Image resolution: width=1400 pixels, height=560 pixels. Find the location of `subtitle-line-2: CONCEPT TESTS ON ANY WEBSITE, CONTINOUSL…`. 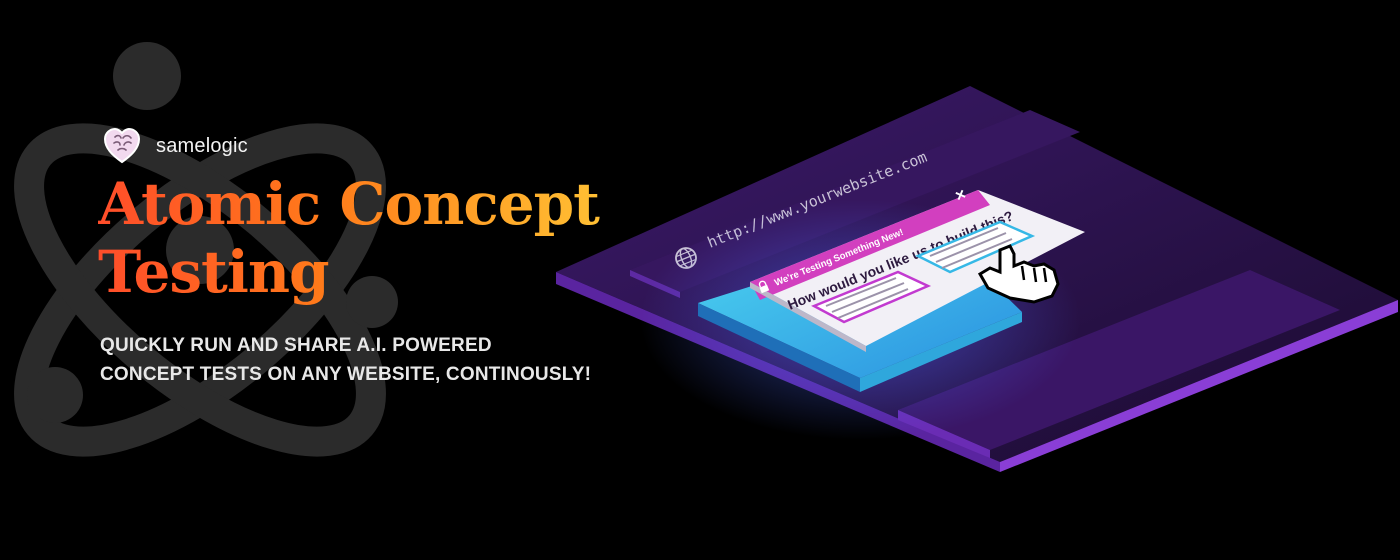

subtitle-line-2: CONCEPT TESTS ON ANY WEBSITE, CONTINOUSL… is located at coordinates (346, 374).